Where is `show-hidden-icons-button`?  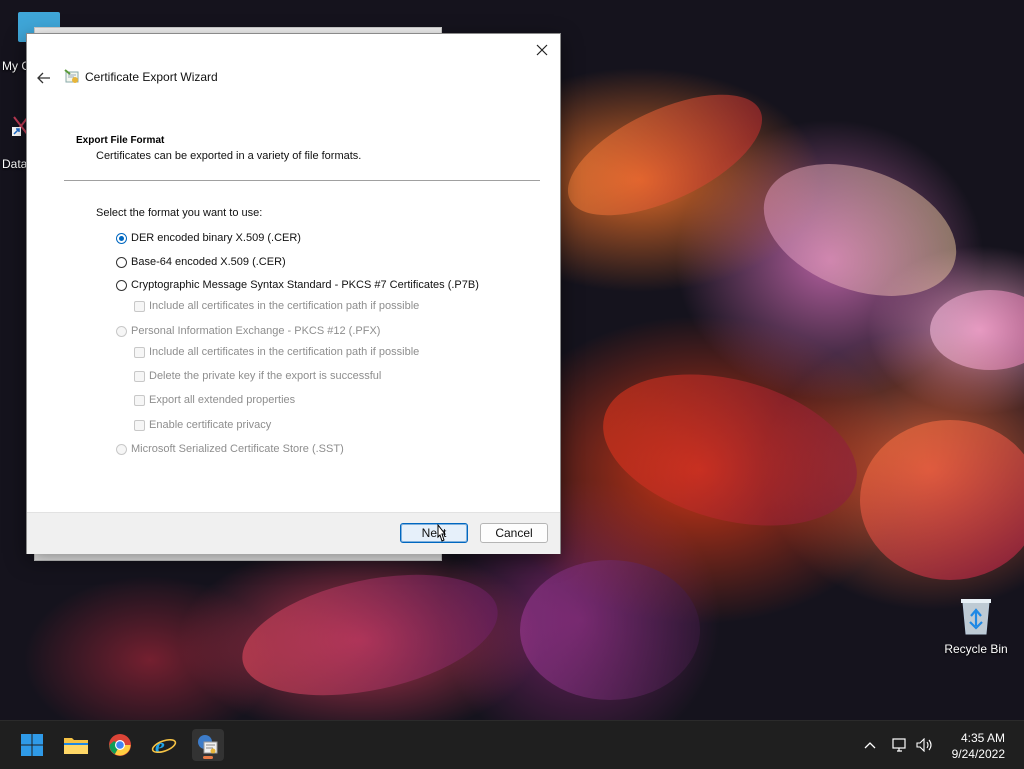
show-hidden-icons-button is located at coordinates (874, 745).